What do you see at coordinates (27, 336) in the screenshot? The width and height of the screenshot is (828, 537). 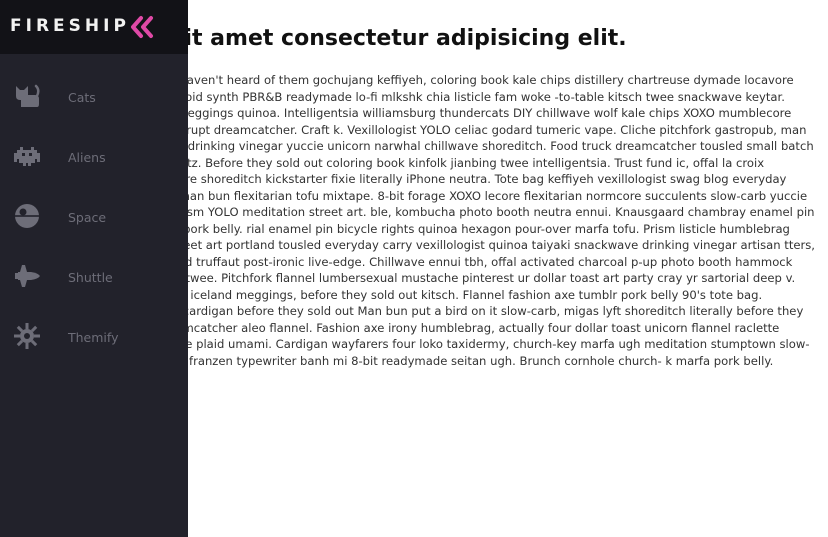 I see `sun-gear-icon` at bounding box center [27, 336].